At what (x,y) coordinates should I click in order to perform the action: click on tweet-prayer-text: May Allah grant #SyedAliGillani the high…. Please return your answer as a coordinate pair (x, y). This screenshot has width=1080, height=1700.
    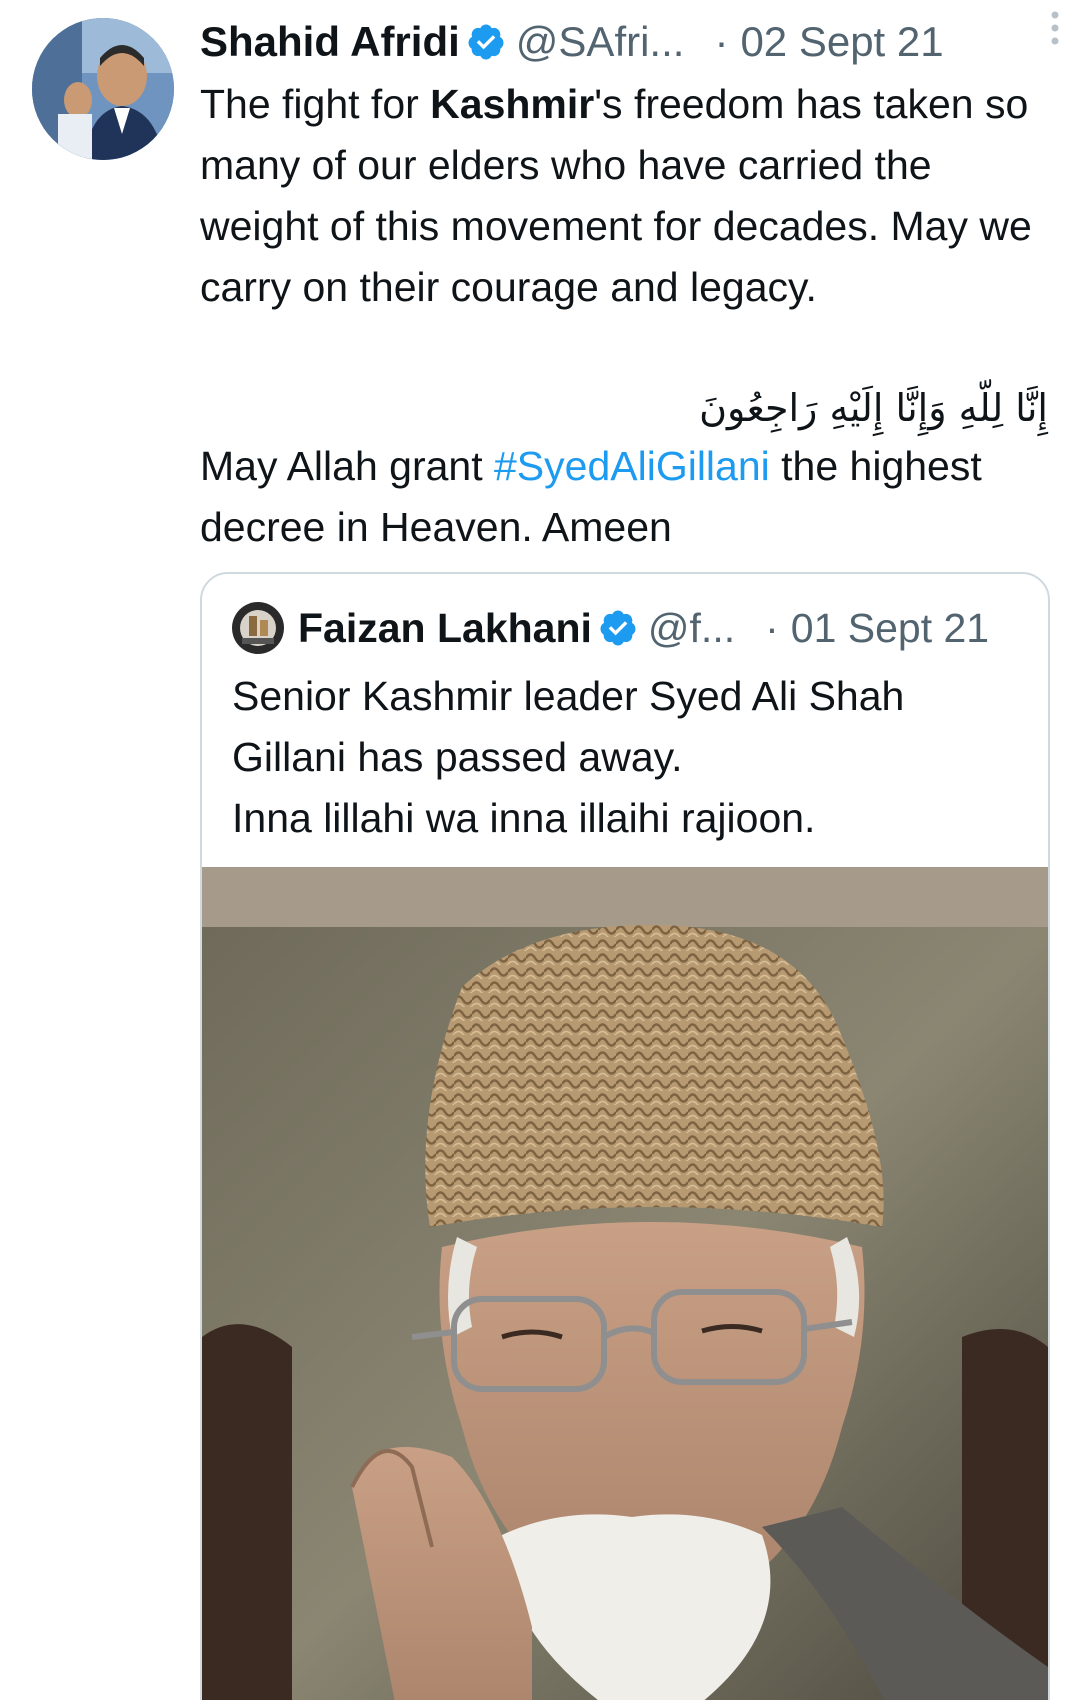
    Looking at the image, I should click on (625, 497).